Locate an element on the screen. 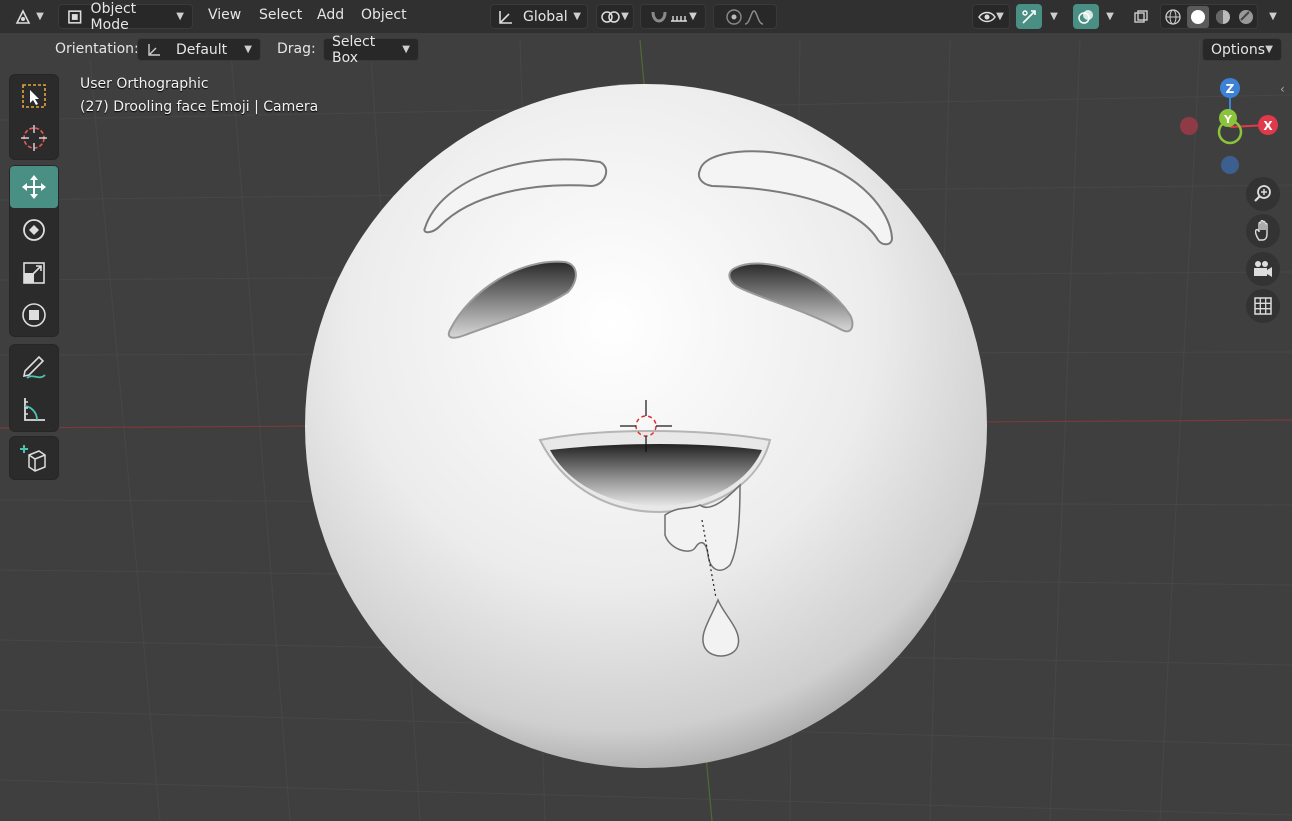  drag-setting-label: Drag: is located at coordinates (296, 49).